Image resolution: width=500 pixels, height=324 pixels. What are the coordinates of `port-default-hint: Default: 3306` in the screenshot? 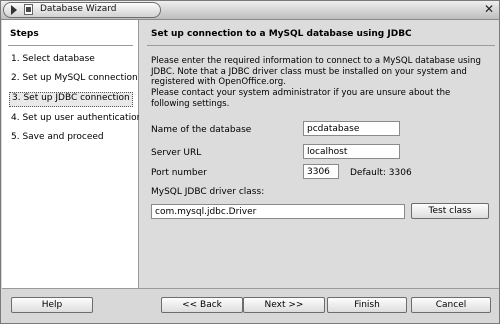 It's located at (381, 173).